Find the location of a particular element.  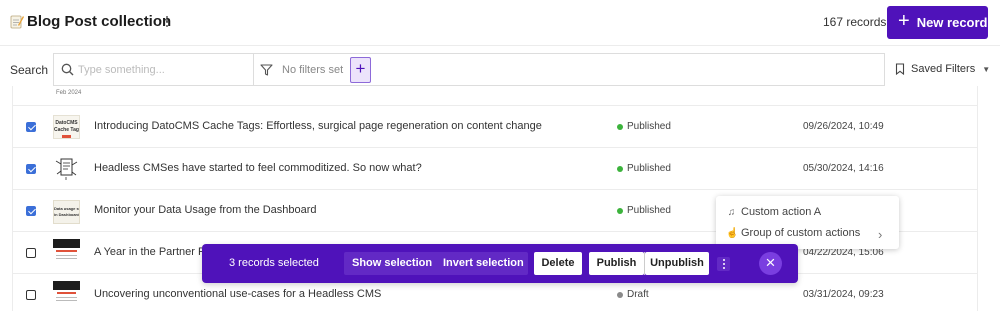

row-thumbnail: DatoCMS Cache Tags is located at coordinates (66, 127).